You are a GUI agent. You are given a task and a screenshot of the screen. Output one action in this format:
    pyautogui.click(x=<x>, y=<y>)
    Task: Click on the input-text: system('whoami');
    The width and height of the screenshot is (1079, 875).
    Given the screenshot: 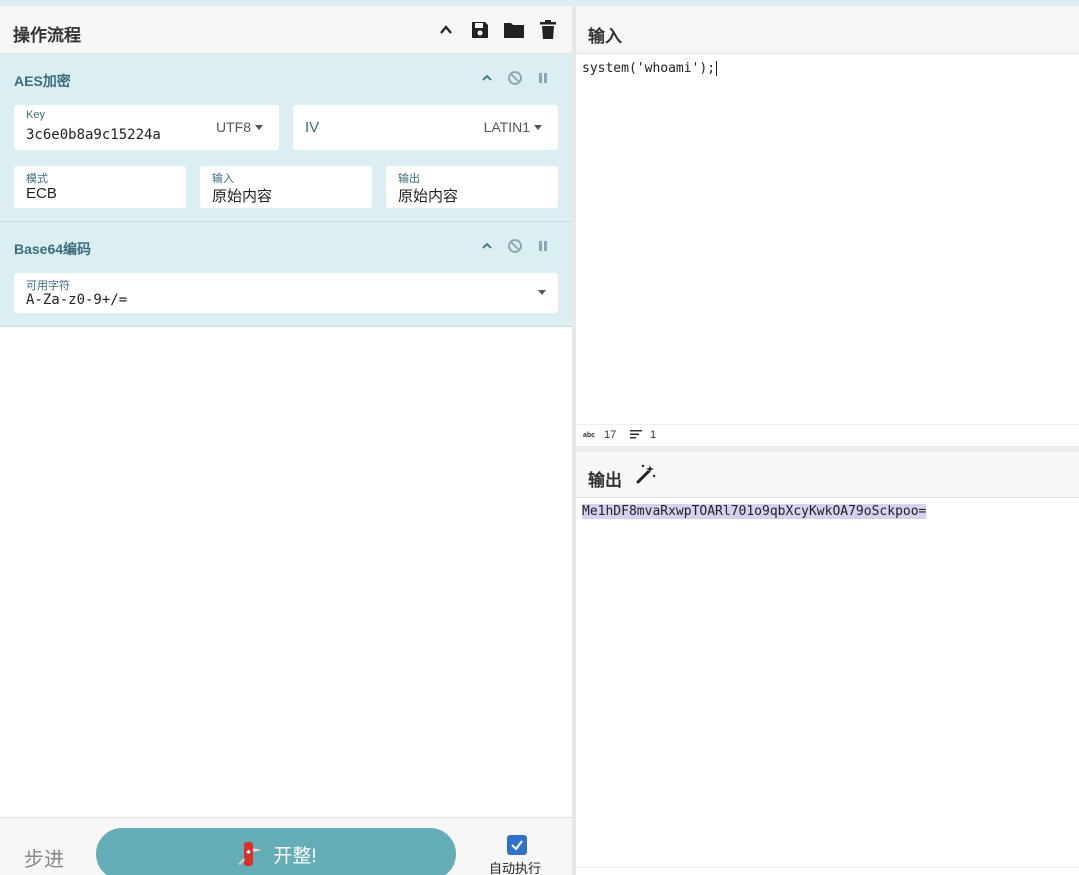 What is the action you would take?
    pyautogui.click(x=649, y=68)
    